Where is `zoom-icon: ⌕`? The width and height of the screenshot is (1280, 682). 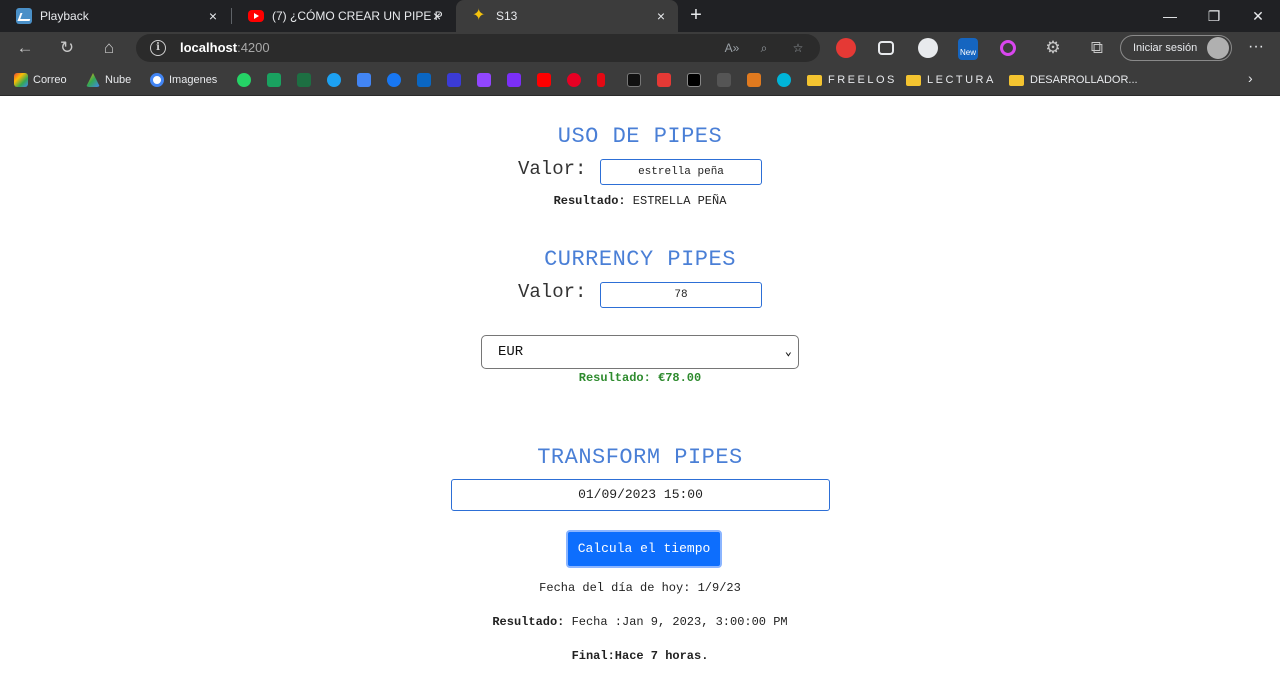
zoom-icon: ⌕ is located at coordinates (764, 48).